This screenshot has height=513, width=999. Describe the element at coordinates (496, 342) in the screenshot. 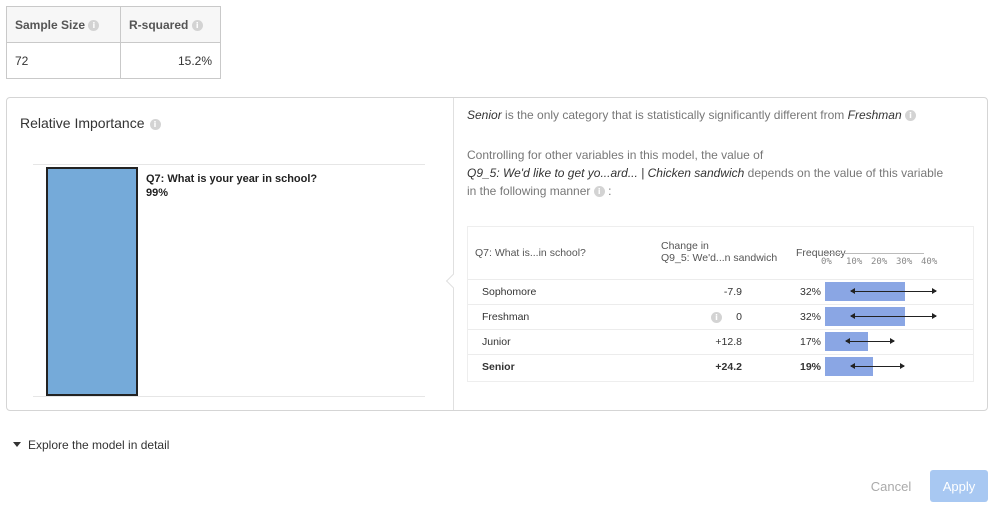

I see `row-category: Junior` at that location.